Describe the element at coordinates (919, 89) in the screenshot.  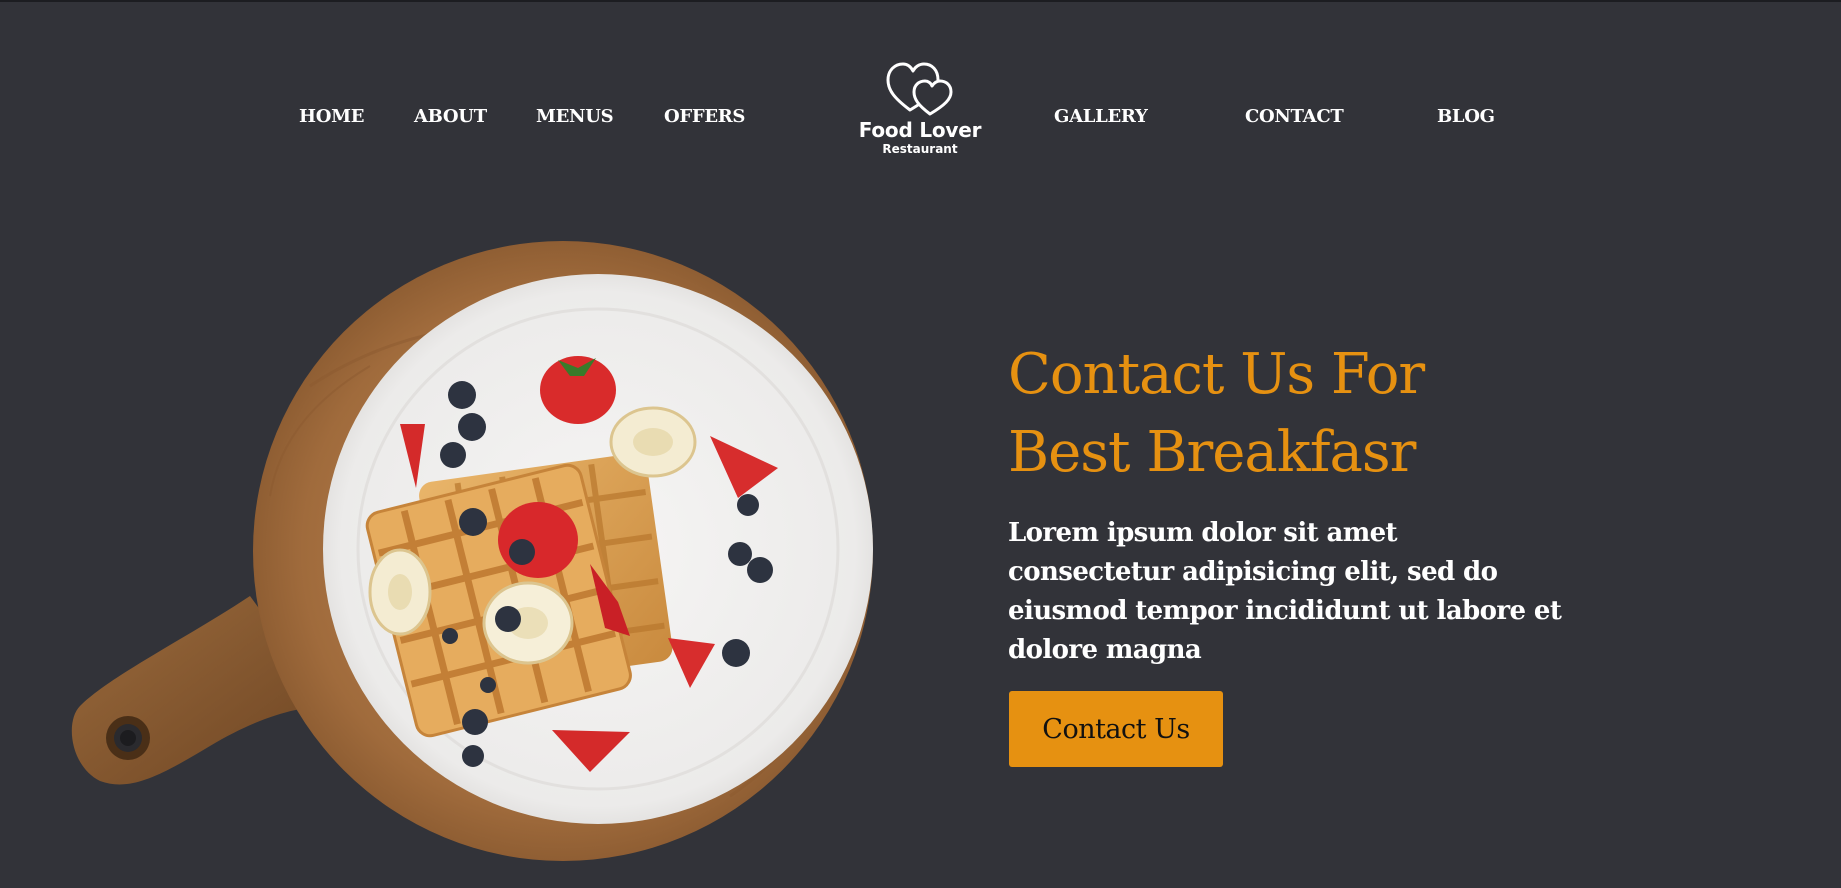
I see `double-heart-icon` at that location.